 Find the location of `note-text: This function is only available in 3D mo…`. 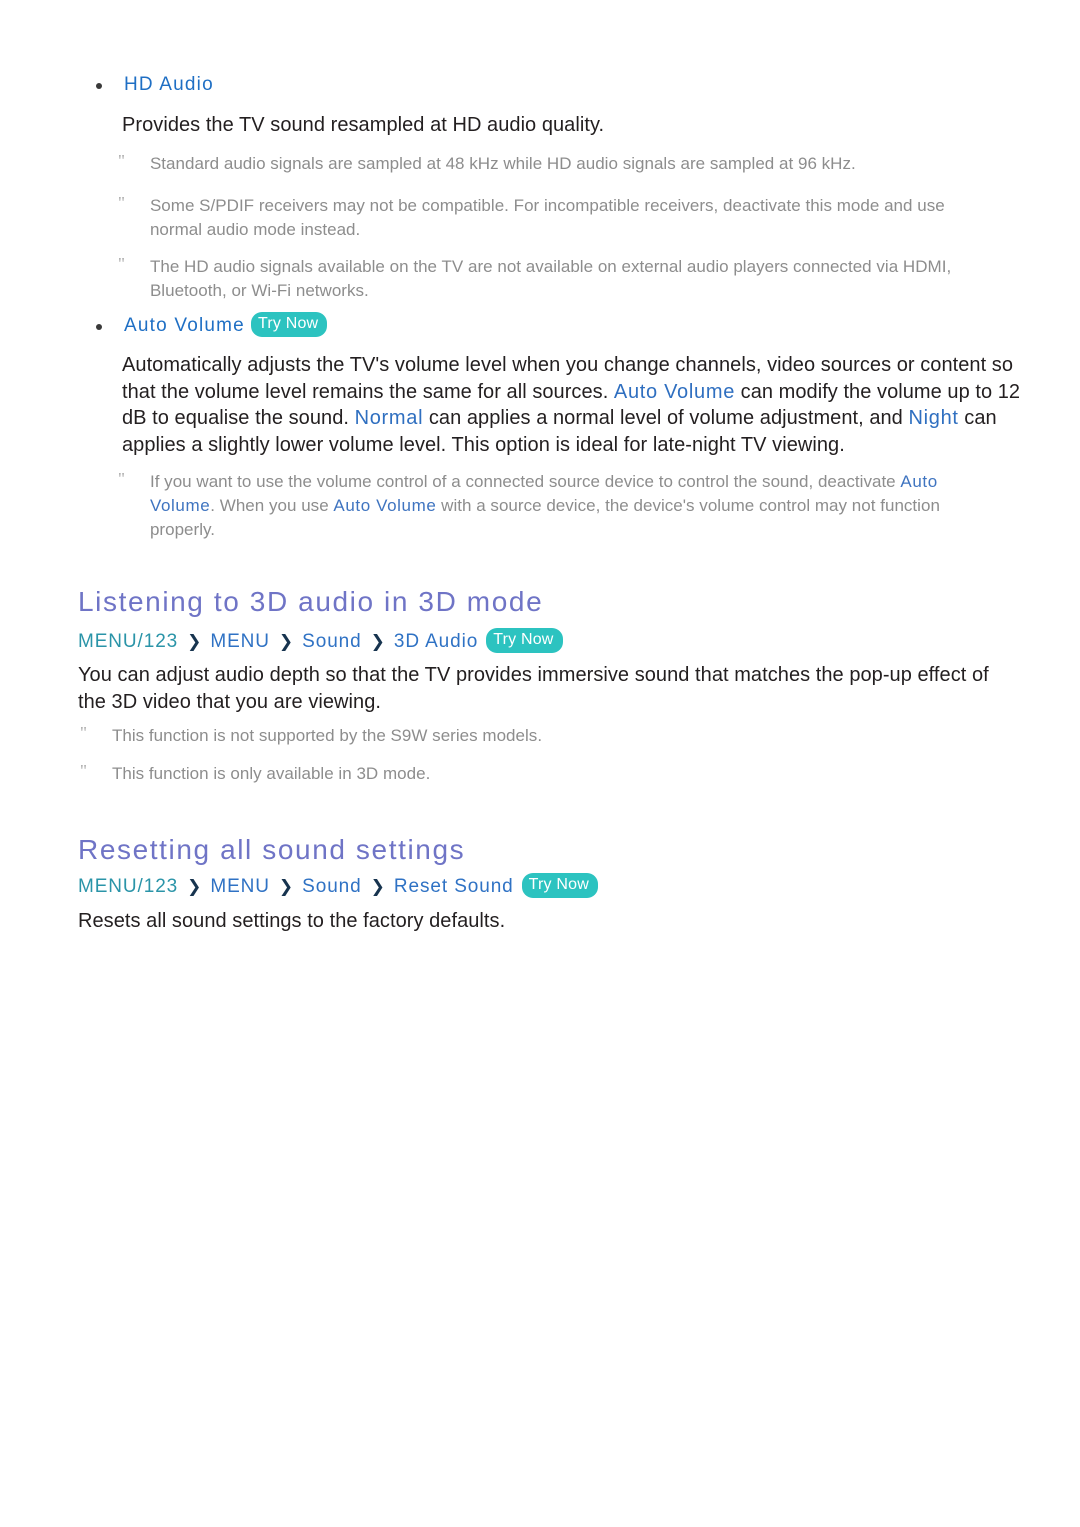

note-text: This function is only available in 3D mo… is located at coordinates (271, 773).